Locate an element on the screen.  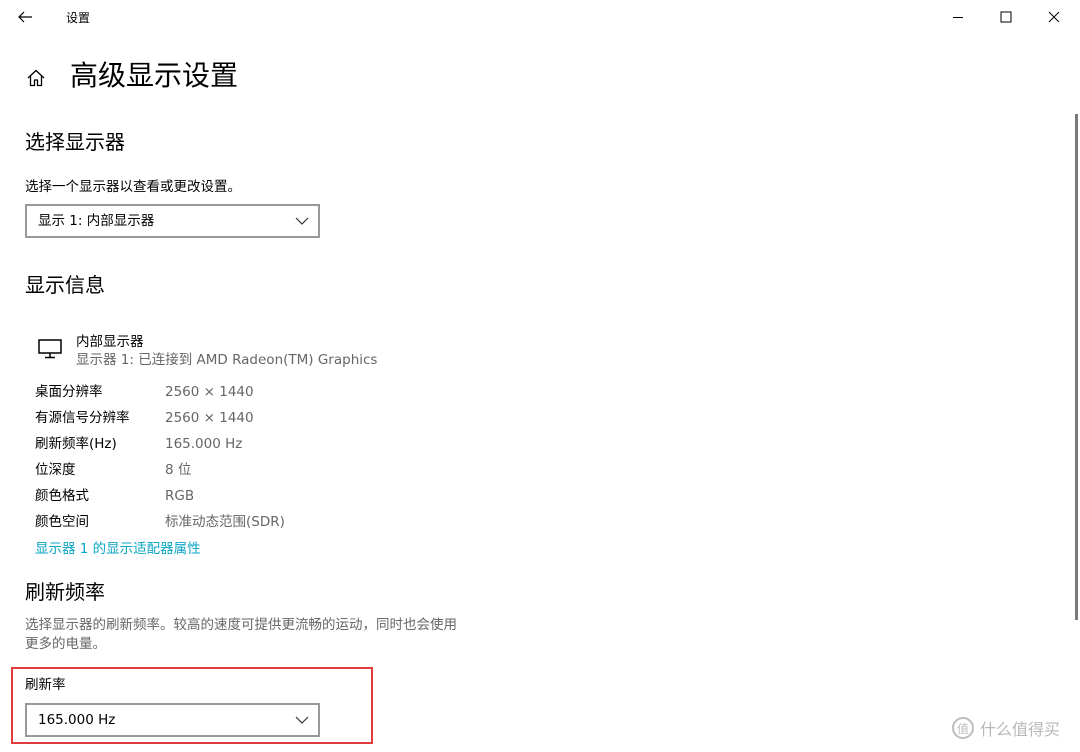
info-label-color-format: 颜色格式 is located at coordinates (62, 496).